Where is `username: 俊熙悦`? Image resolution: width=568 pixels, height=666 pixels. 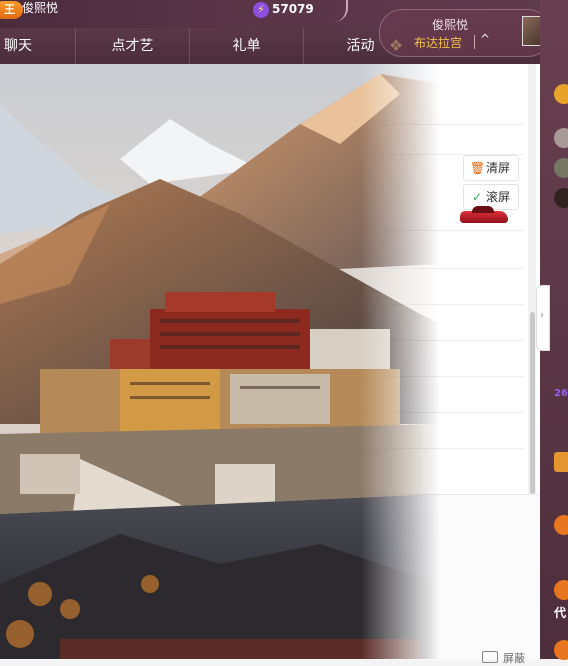 username: 俊熙悦 is located at coordinates (40, 8).